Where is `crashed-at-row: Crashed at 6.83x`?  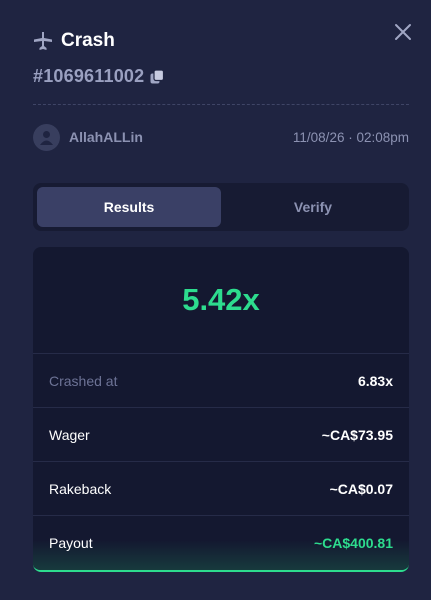 crashed-at-row: Crashed at 6.83x is located at coordinates (221, 381).